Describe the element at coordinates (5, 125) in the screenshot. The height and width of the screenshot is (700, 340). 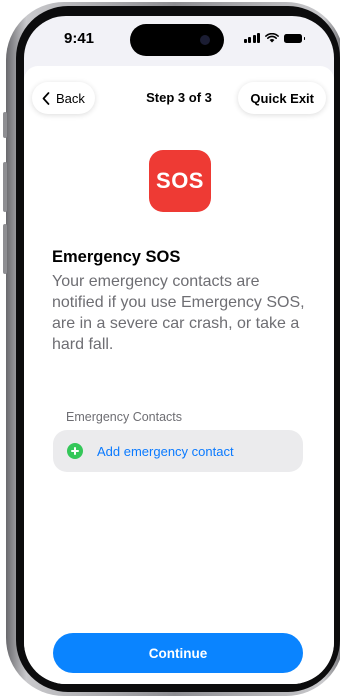
I see `action-button` at that location.